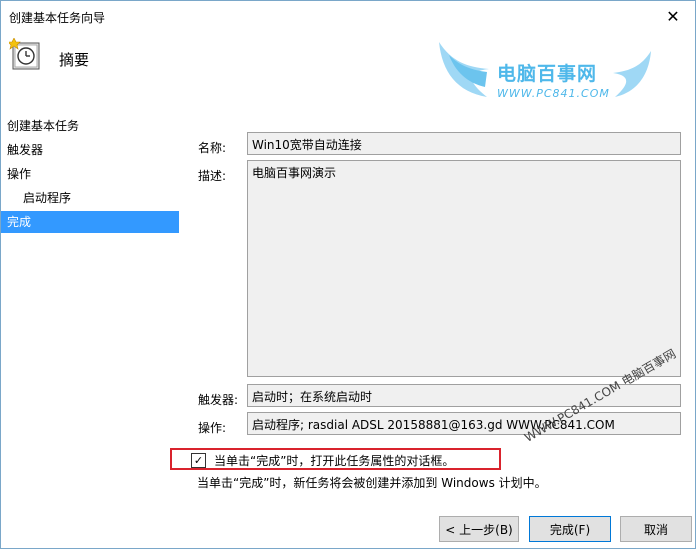  I want to click on step-finish: 完成, so click(90, 222).